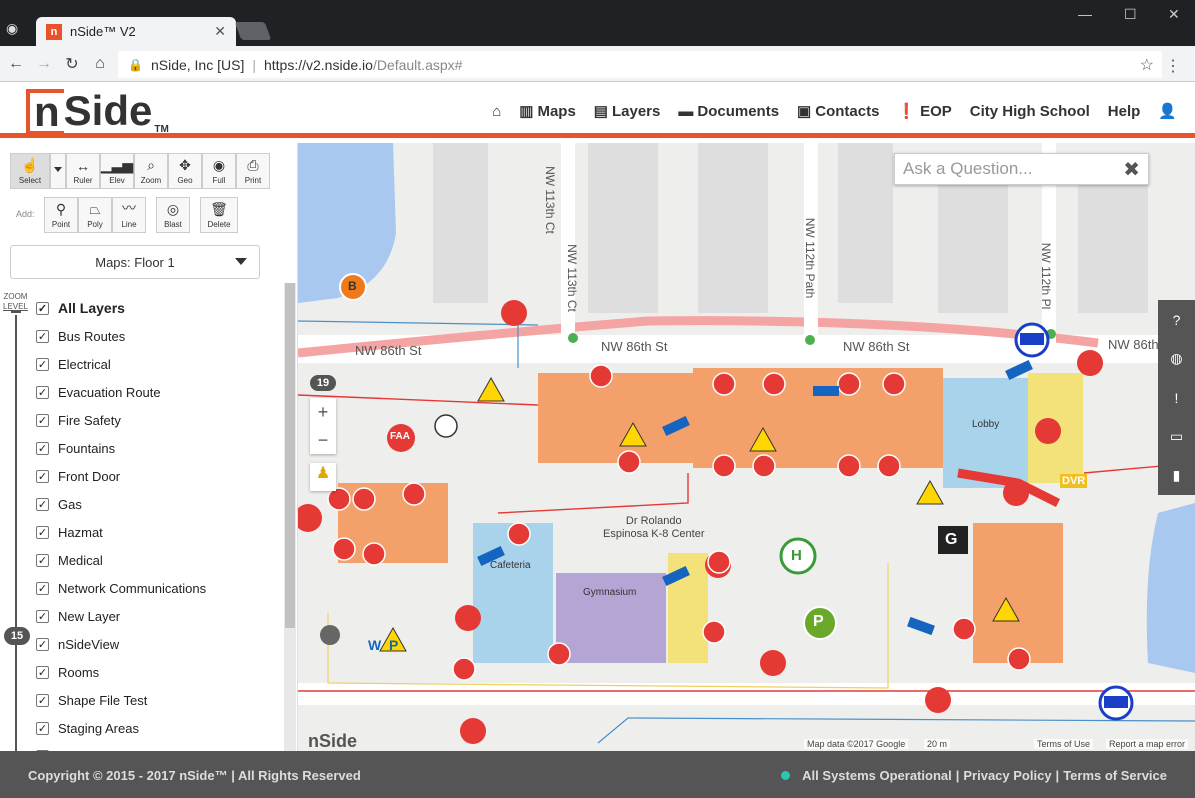 This screenshot has width=1195, height=798. I want to click on report-map-error-link: Report a map error, so click(1147, 744).